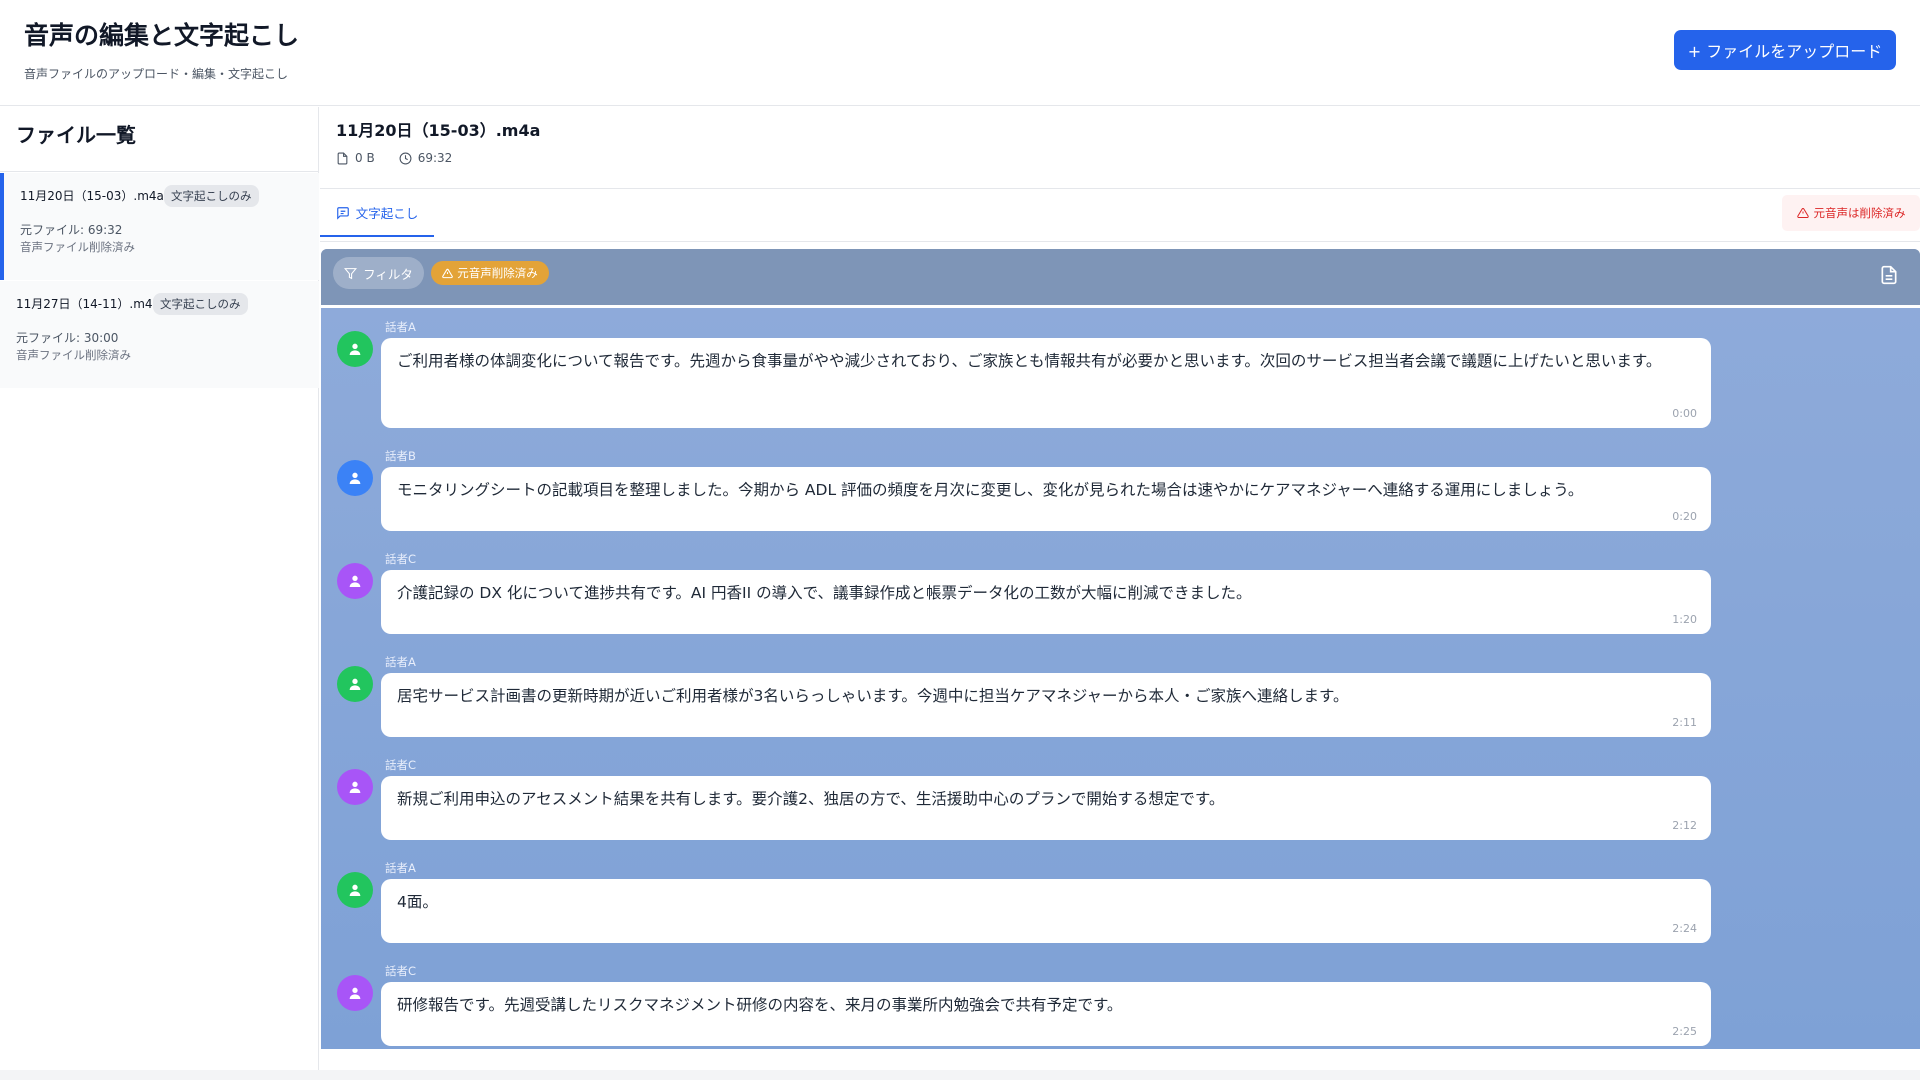  What do you see at coordinates (1684, 928) in the screenshot?
I see `message-timestamp: 2:24` at bounding box center [1684, 928].